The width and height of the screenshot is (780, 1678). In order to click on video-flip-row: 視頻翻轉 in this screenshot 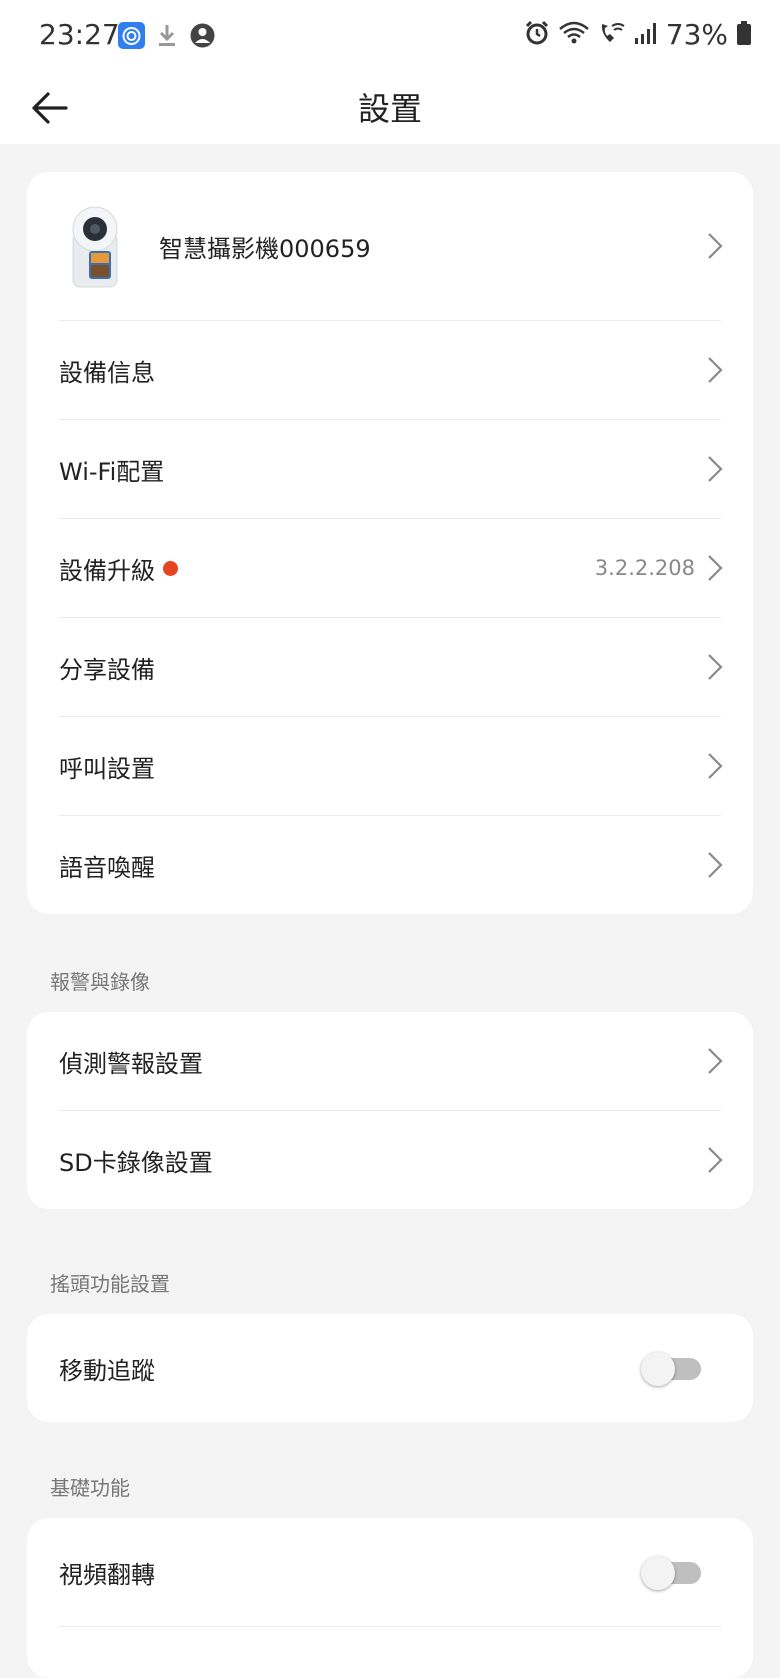, I will do `click(390, 1572)`.